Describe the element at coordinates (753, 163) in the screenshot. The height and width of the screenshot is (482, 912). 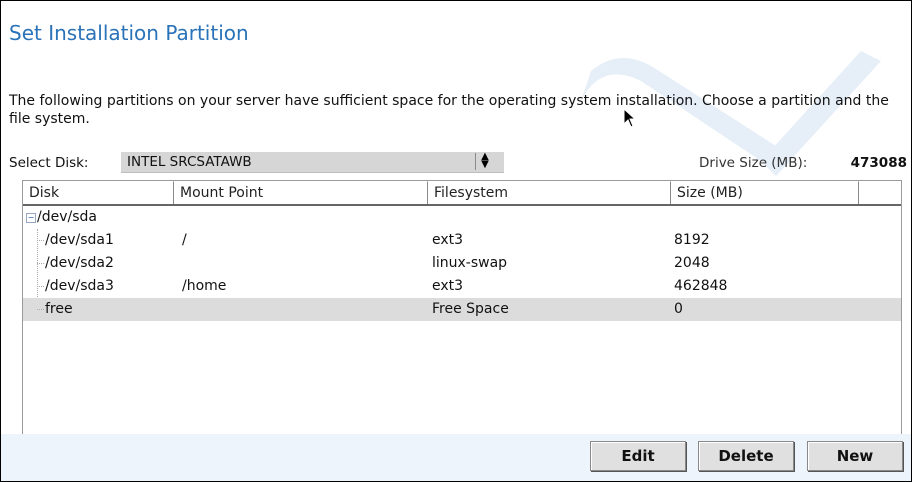
I see `drive-size-label: Drive Size (MB):` at that location.